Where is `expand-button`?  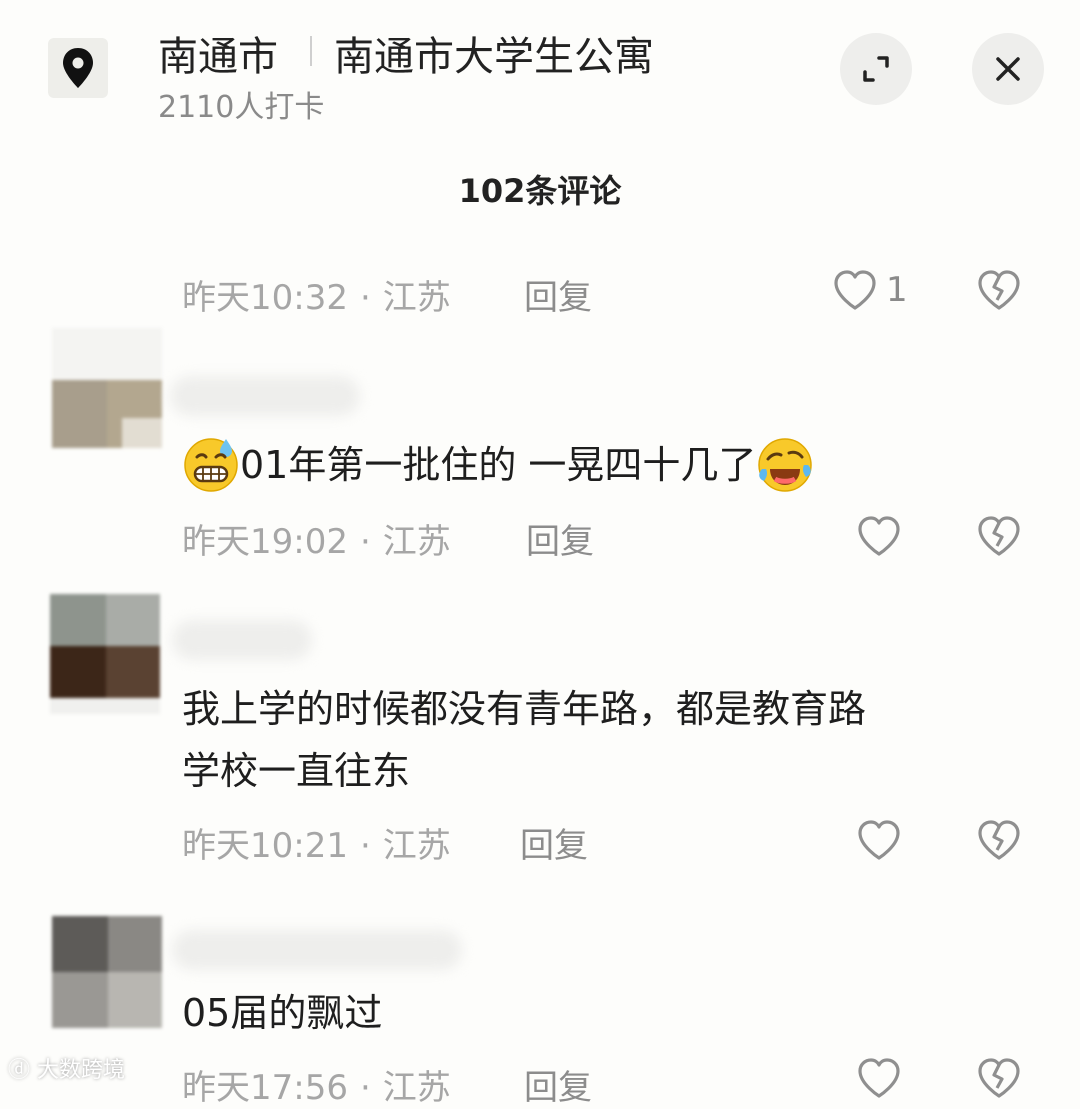 expand-button is located at coordinates (876, 69).